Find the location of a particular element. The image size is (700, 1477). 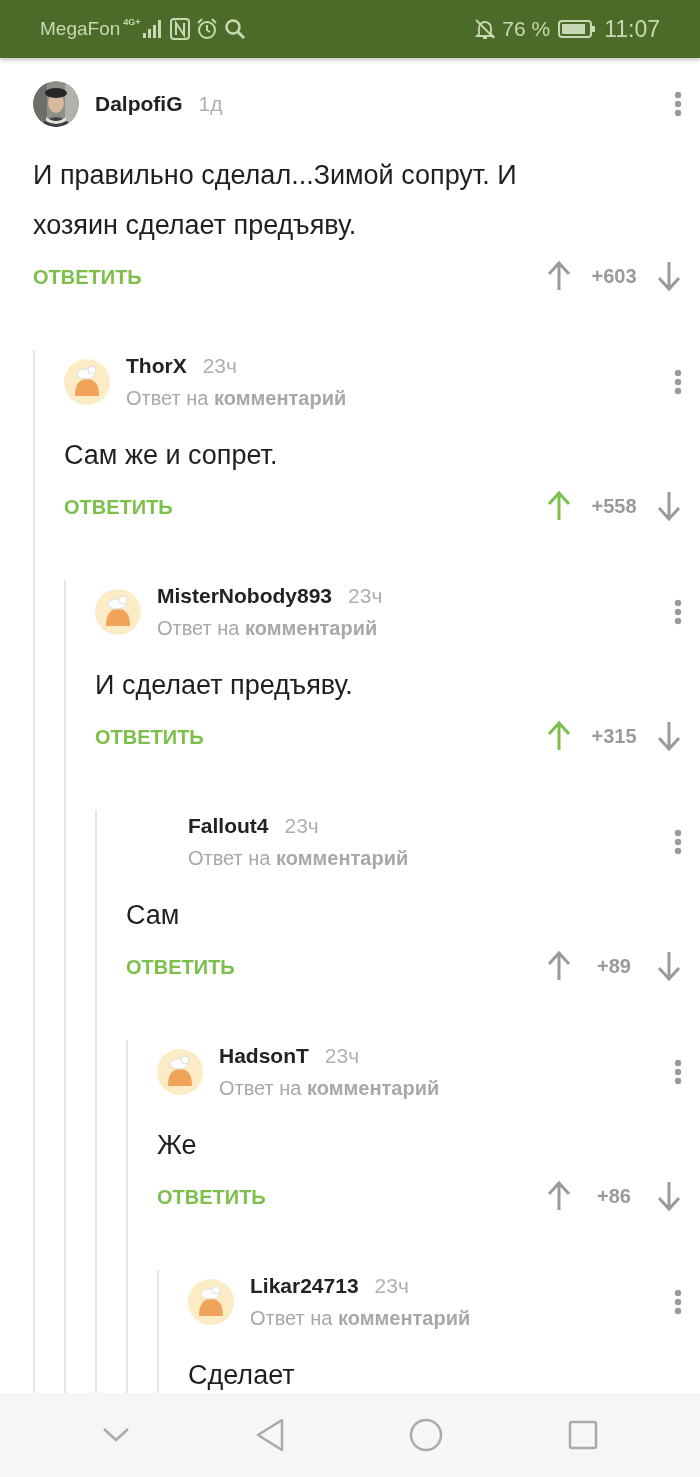

comment-text: Сделает is located at coordinates (242, 1375).